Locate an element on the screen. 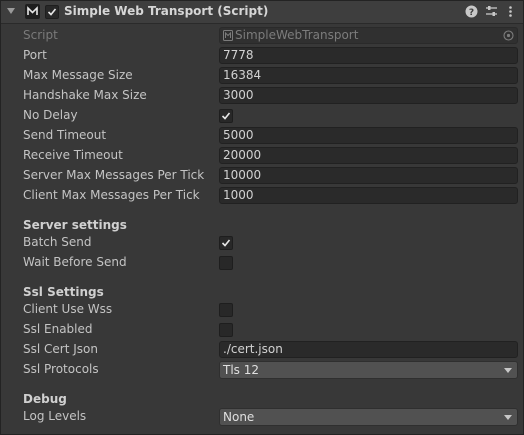 This screenshot has width=524, height=435. ssl-cert-json-field: ./cert.json is located at coordinates (368, 349).